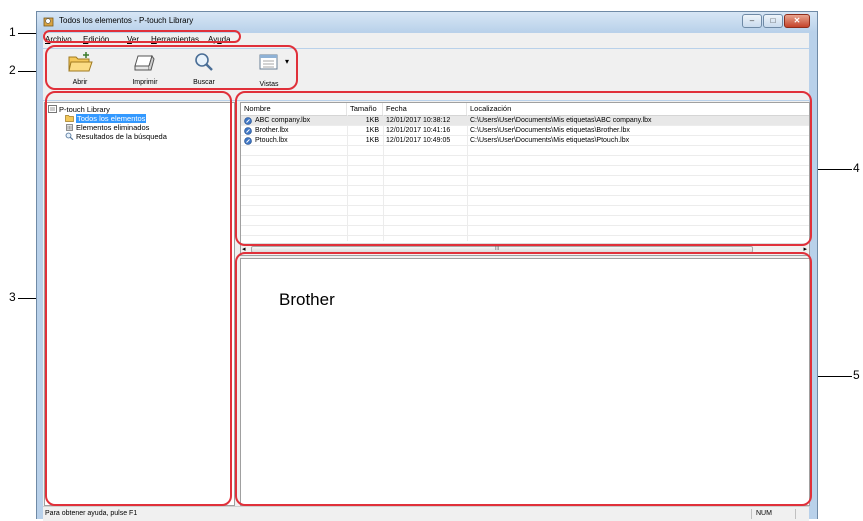 This screenshot has width=863, height=521. Describe the element at coordinates (856, 375) in the screenshot. I see `callout-5: 5` at that location.